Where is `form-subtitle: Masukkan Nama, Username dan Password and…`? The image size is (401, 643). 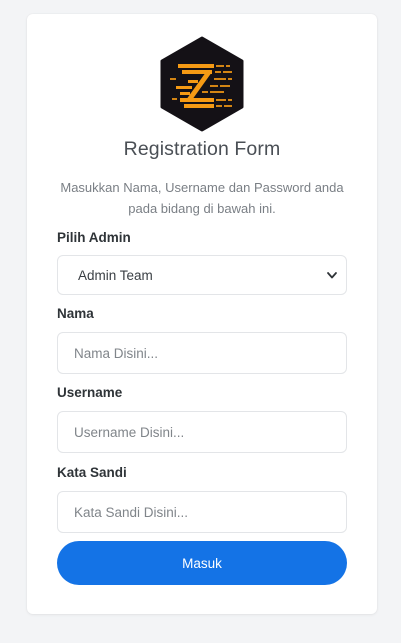
form-subtitle: Masukkan Nama, Username dan Password and… is located at coordinates (202, 198).